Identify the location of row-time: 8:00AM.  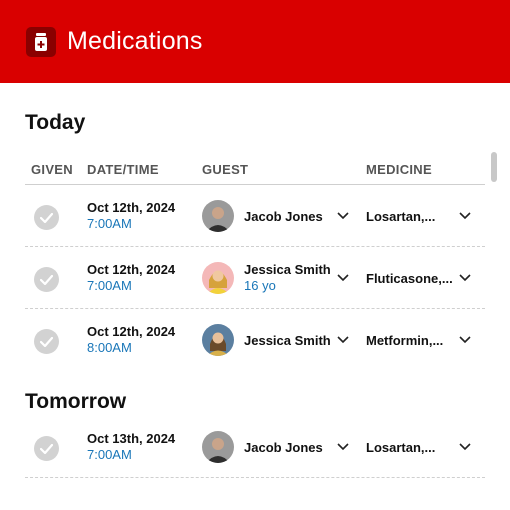
(109, 347).